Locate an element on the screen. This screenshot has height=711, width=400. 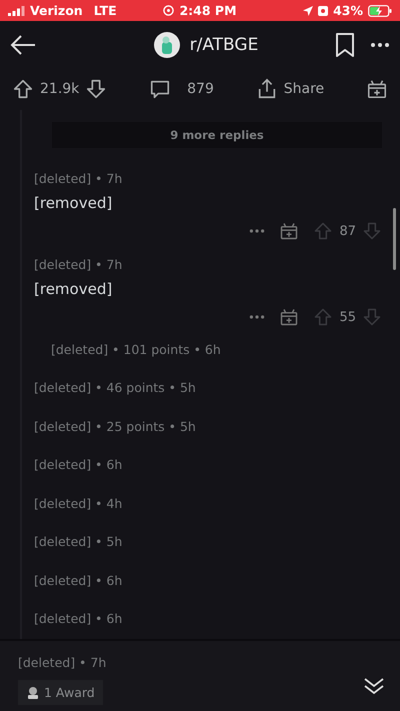
community-avatar-icon is located at coordinates (167, 45).